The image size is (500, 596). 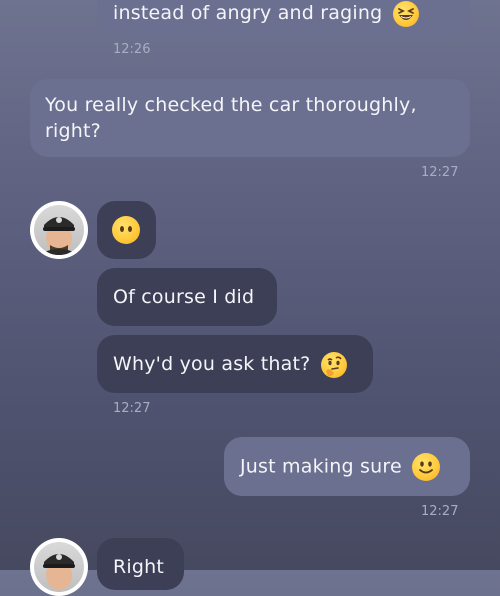 What do you see at coordinates (248, 13) in the screenshot?
I see `message-text: instead of angry and raging` at bounding box center [248, 13].